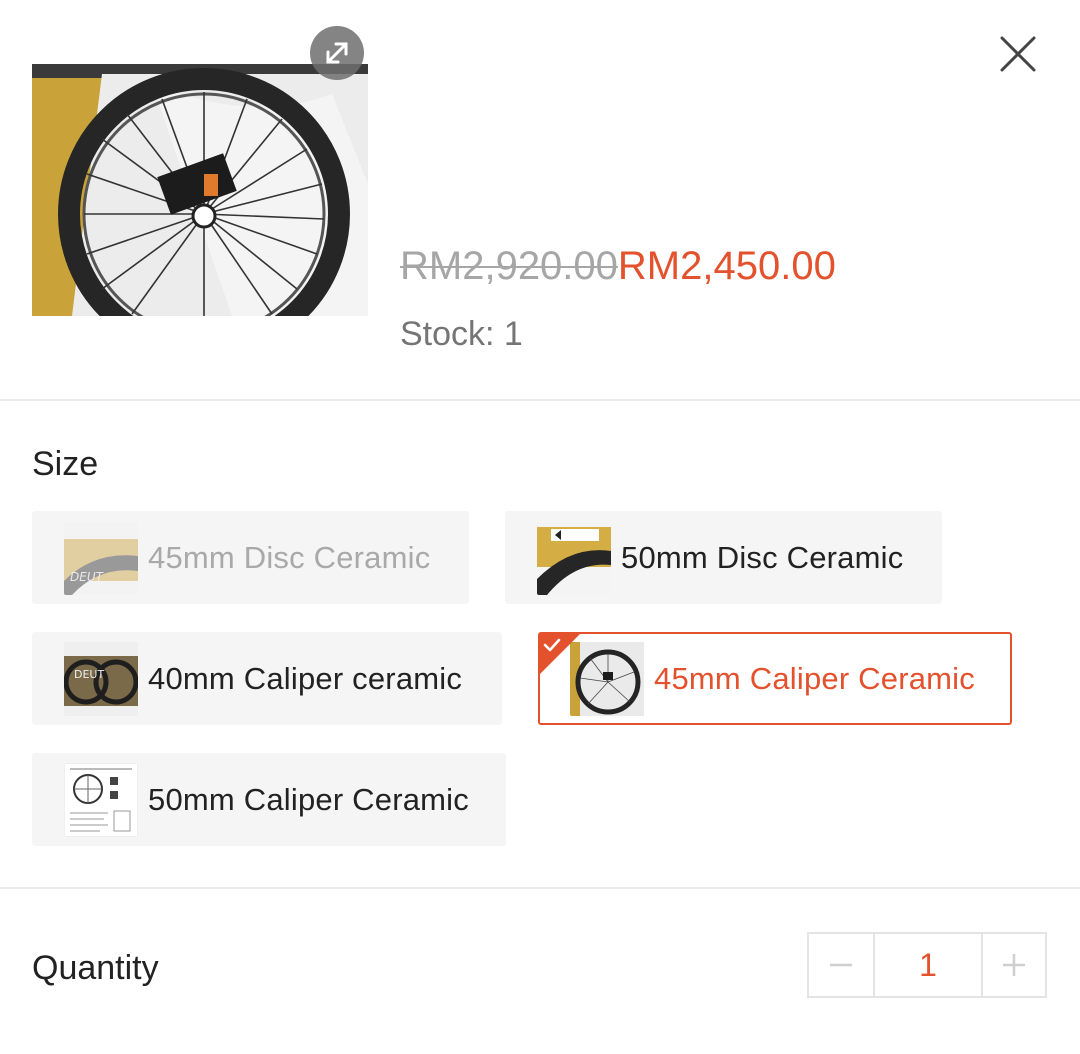  Describe the element at coordinates (95, 968) in the screenshot. I see `quantity-title: Quantity` at that location.